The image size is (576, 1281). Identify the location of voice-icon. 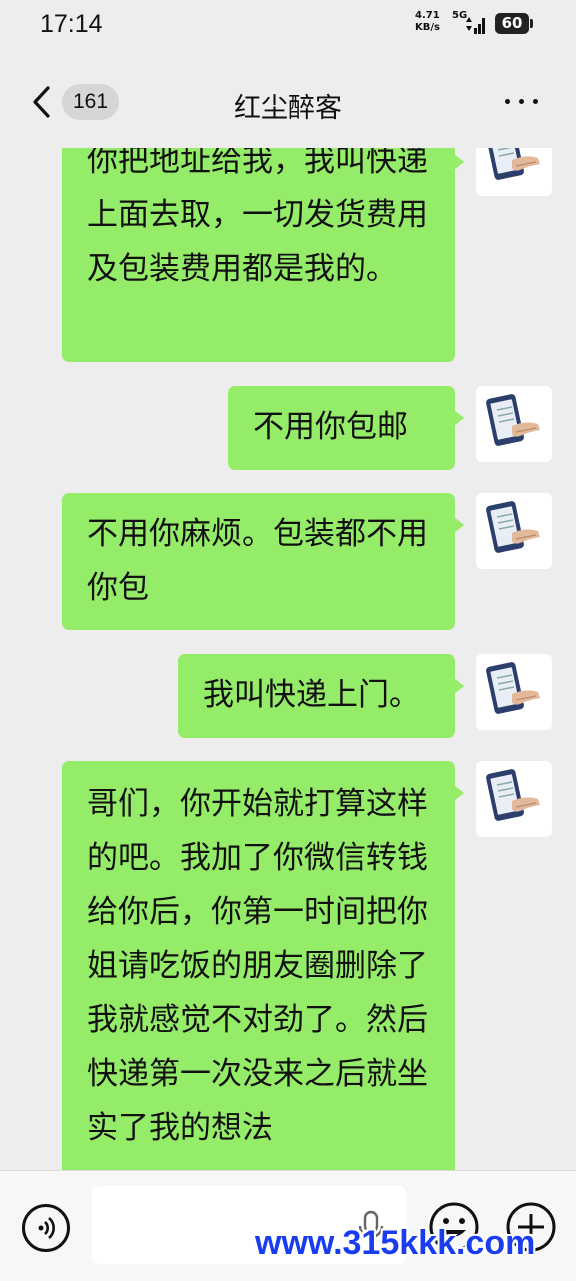
(46, 1228).